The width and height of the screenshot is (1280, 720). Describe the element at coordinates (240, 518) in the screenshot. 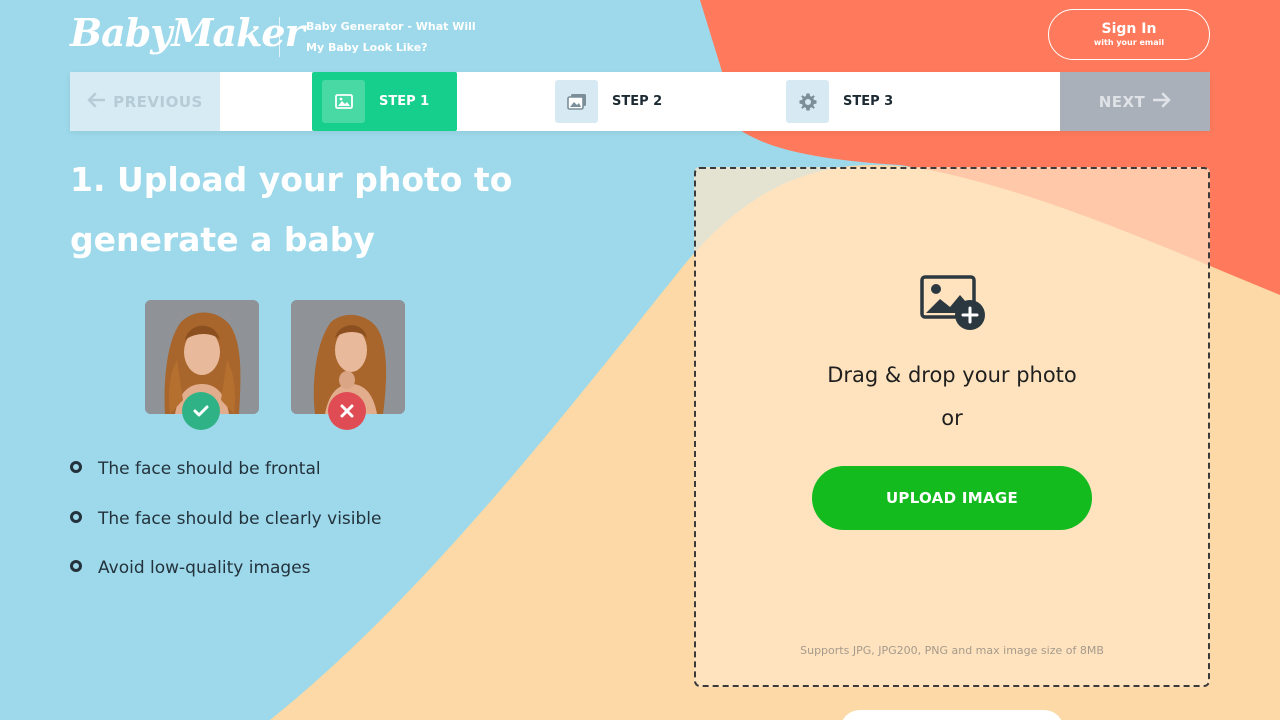

I see `tip-text: The face should be clearly visible` at that location.